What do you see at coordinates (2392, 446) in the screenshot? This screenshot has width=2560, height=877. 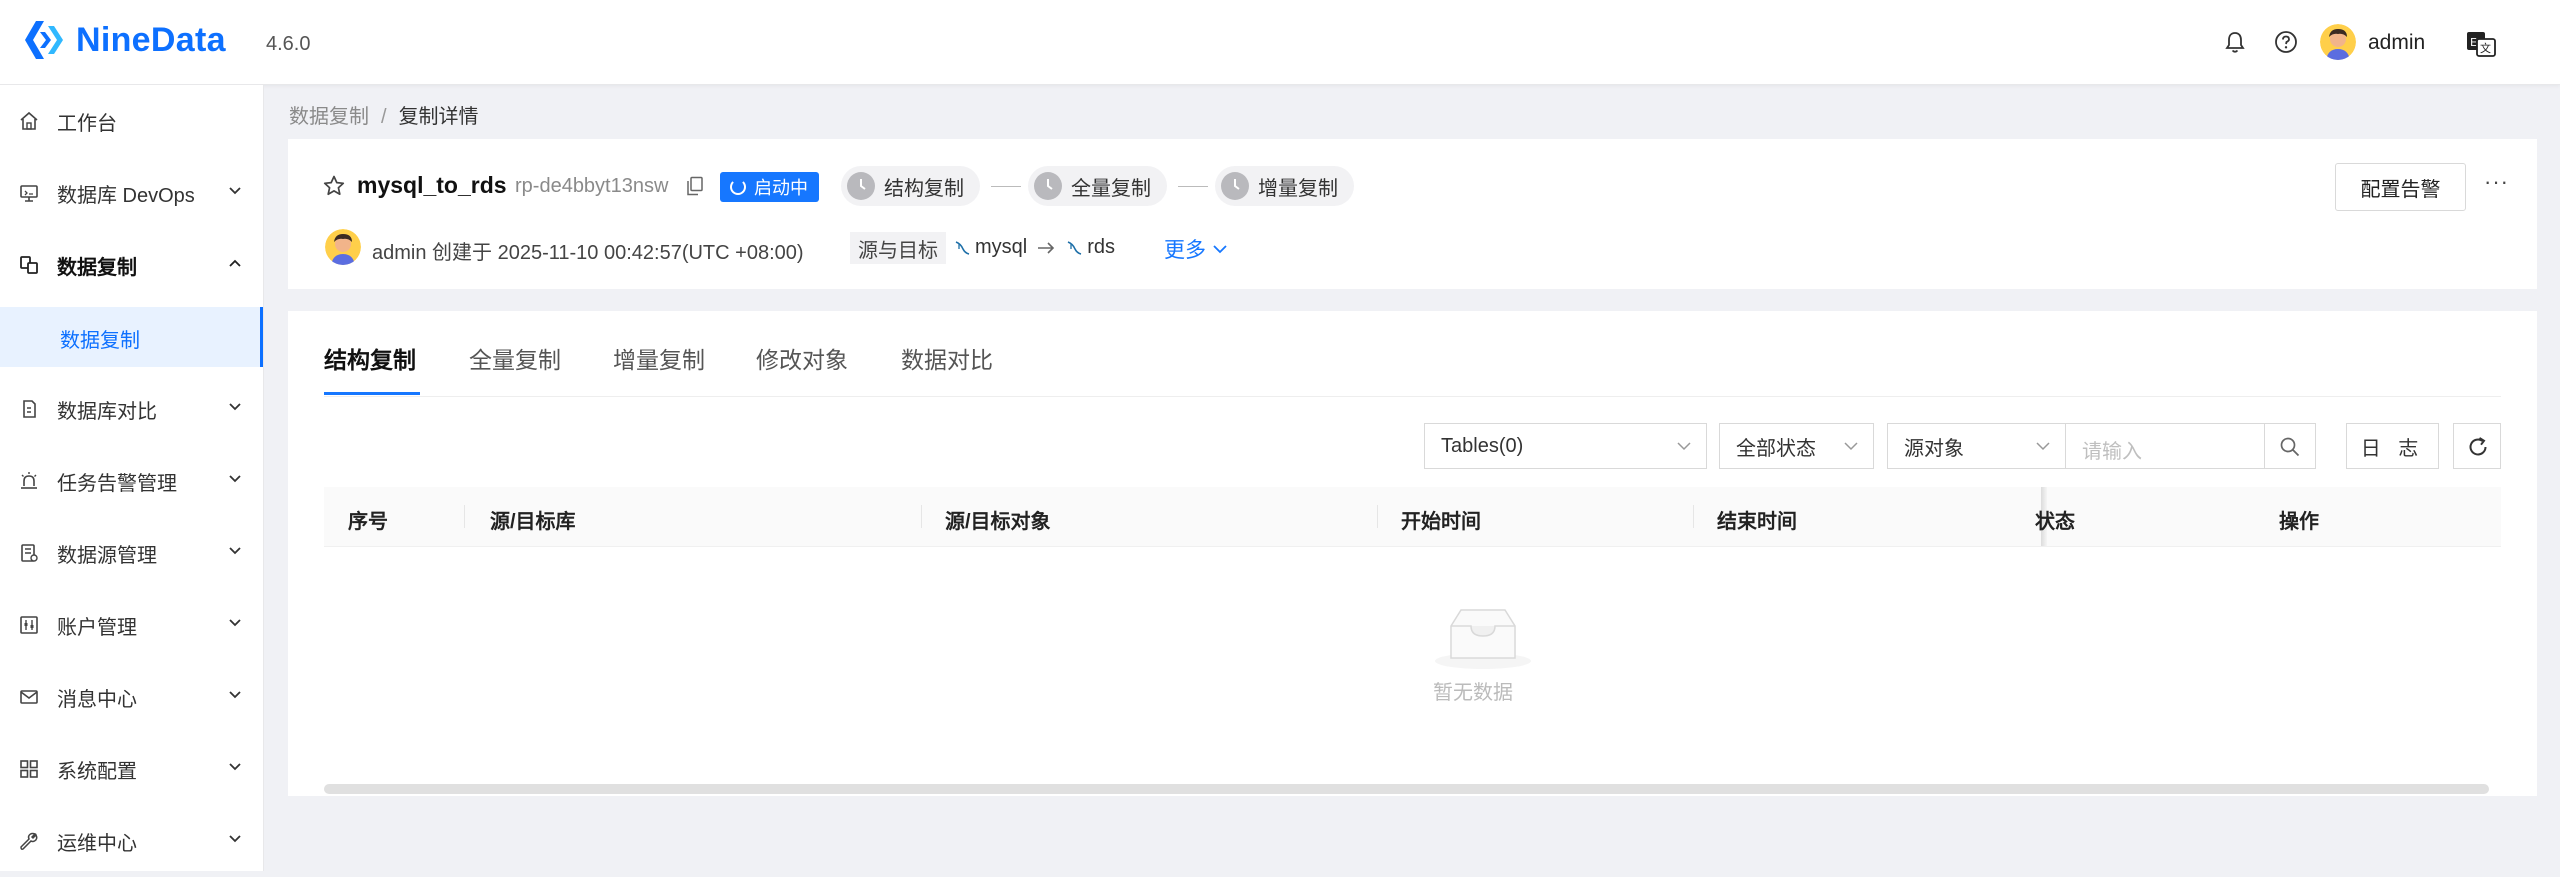 I see `log-button: 日 志` at bounding box center [2392, 446].